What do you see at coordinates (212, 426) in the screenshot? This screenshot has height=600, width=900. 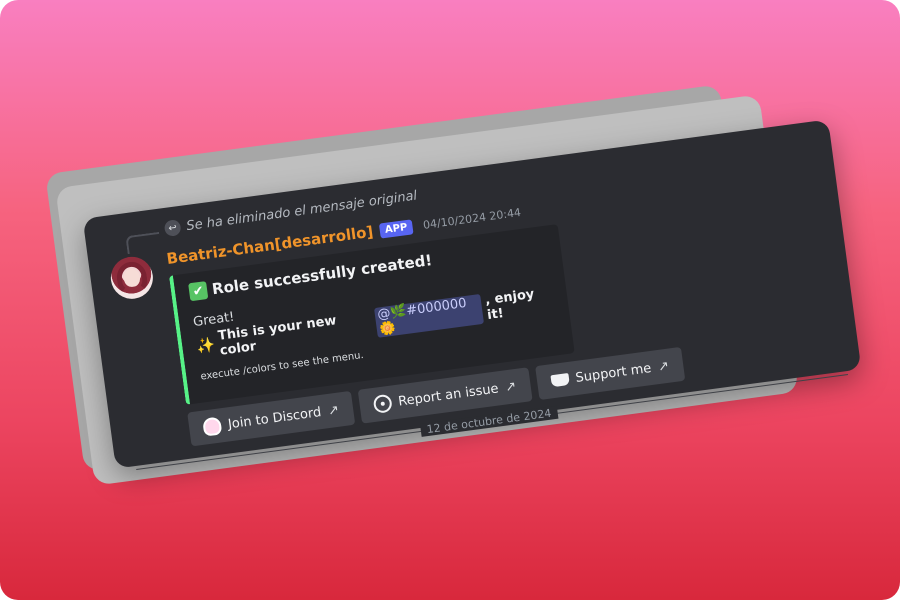 I see `ghost-mascot-icon` at bounding box center [212, 426].